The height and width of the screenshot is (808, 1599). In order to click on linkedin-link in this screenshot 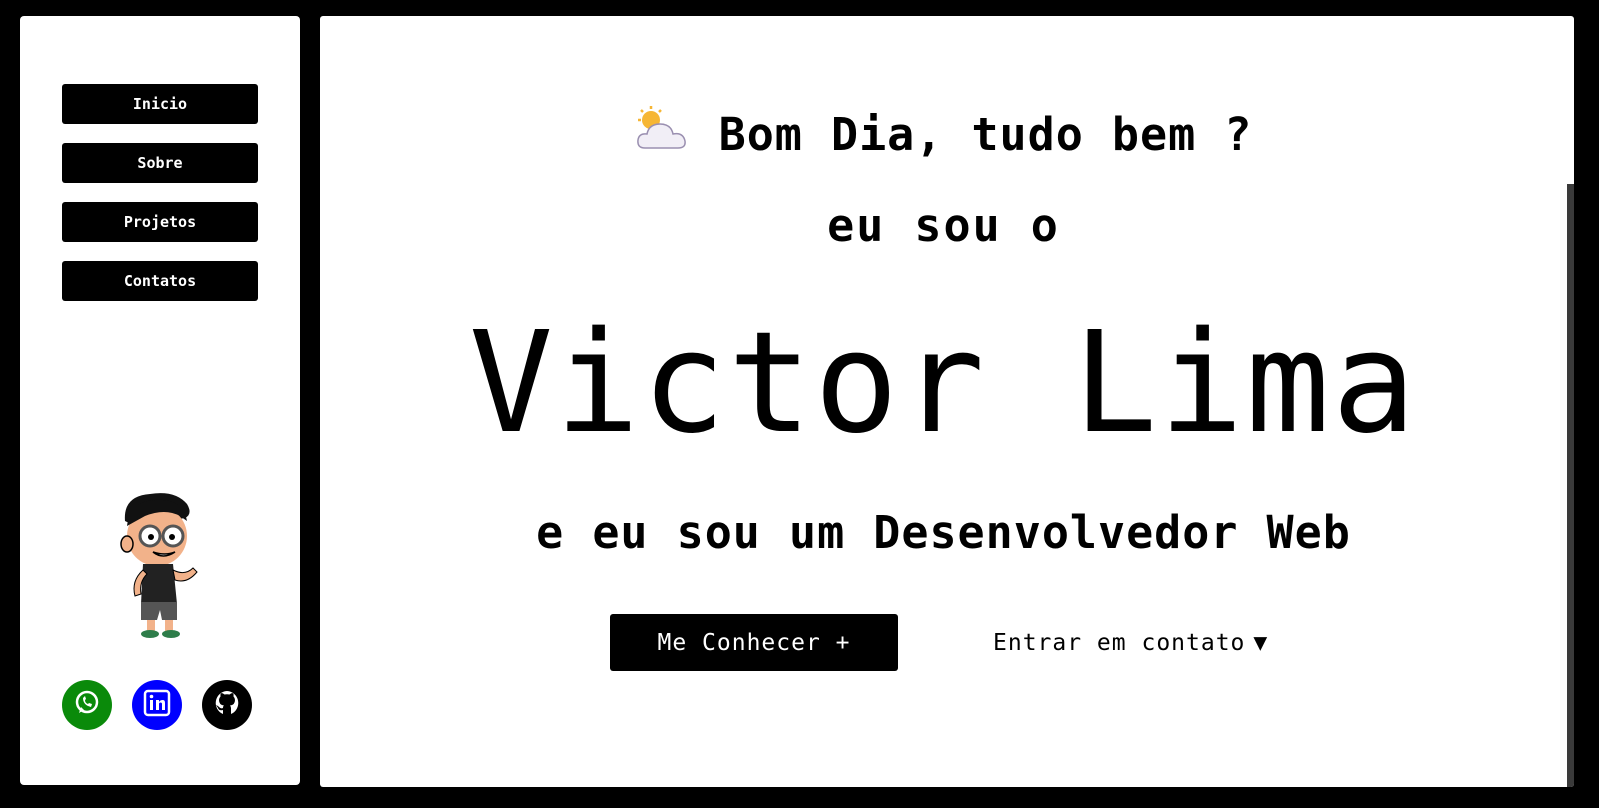, I will do `click(157, 705)`.